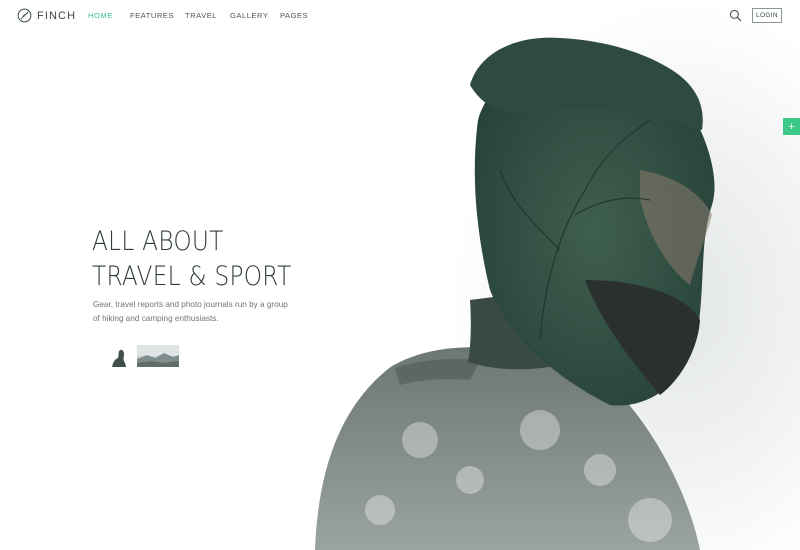  What do you see at coordinates (208, 259) in the screenshot?
I see `hero-title: ALL ABOUT TRAVEL & SPORT` at bounding box center [208, 259].